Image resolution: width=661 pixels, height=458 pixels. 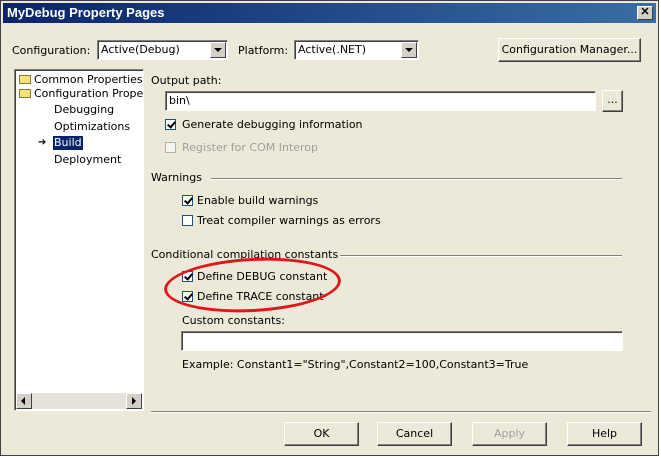 What do you see at coordinates (134, 401) in the screenshot?
I see `scroll-right-icon` at bounding box center [134, 401].